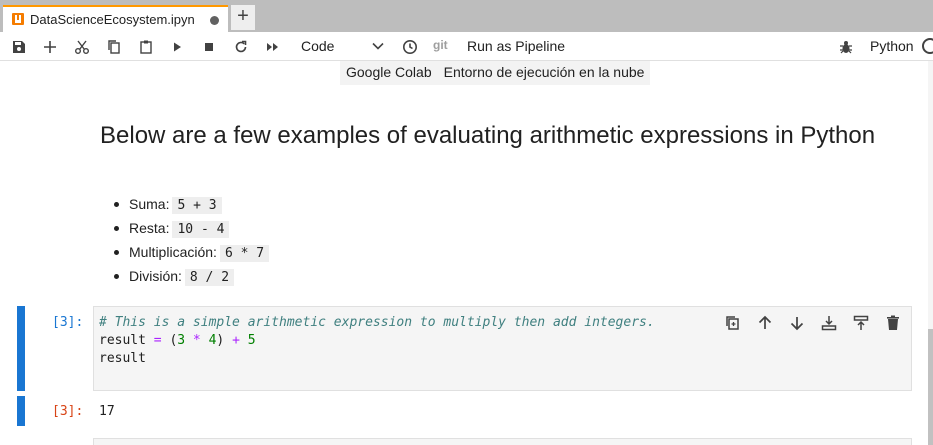  What do you see at coordinates (197, 205) in the screenshot?
I see `inline-code: 5 + 3` at bounding box center [197, 205].